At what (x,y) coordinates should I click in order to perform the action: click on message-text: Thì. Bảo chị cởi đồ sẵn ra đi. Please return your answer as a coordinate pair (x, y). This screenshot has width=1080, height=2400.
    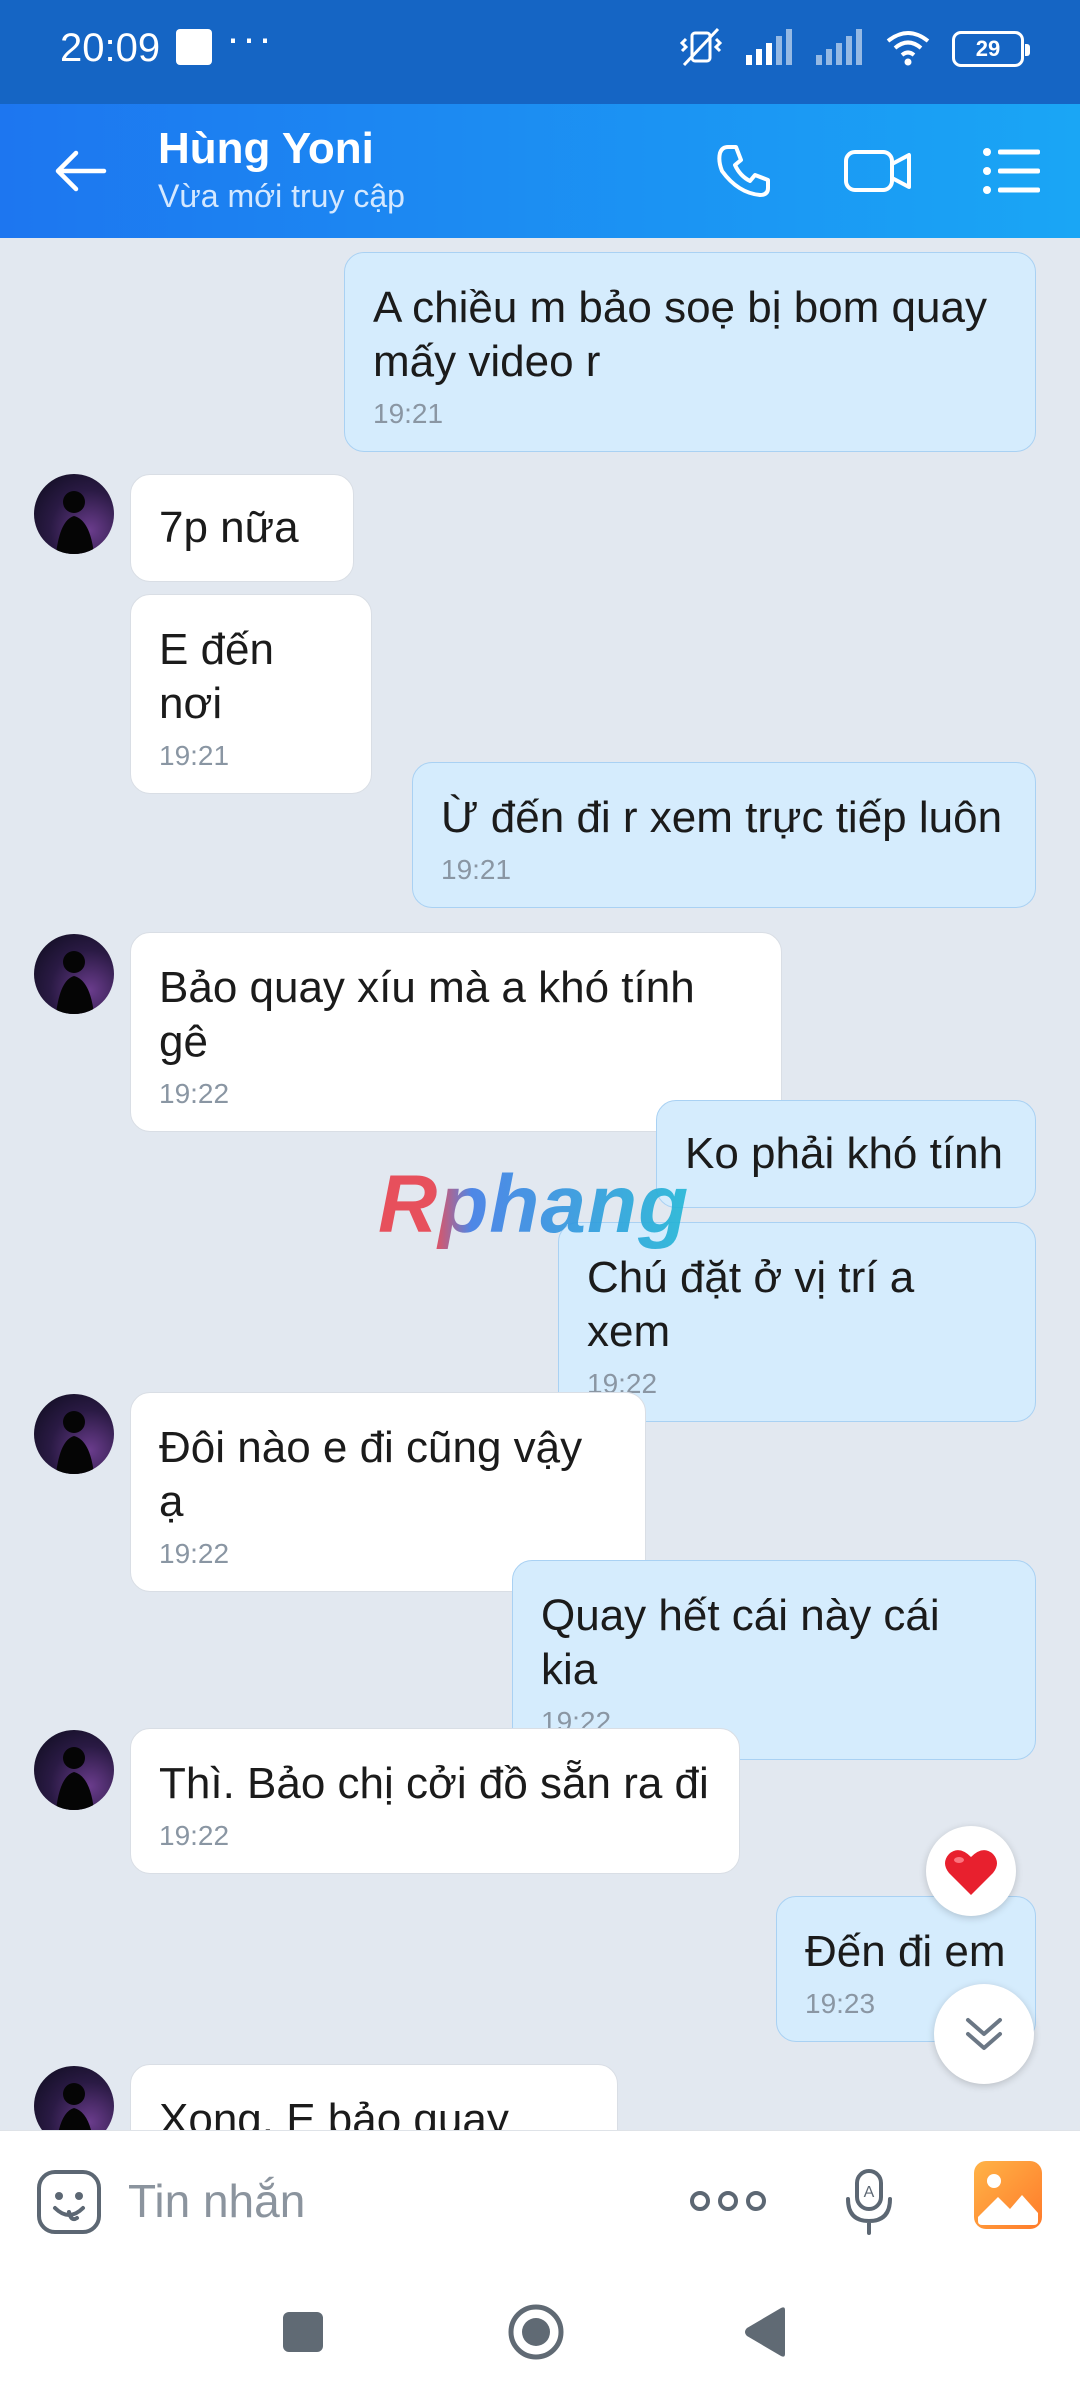
    Looking at the image, I should click on (434, 1783).